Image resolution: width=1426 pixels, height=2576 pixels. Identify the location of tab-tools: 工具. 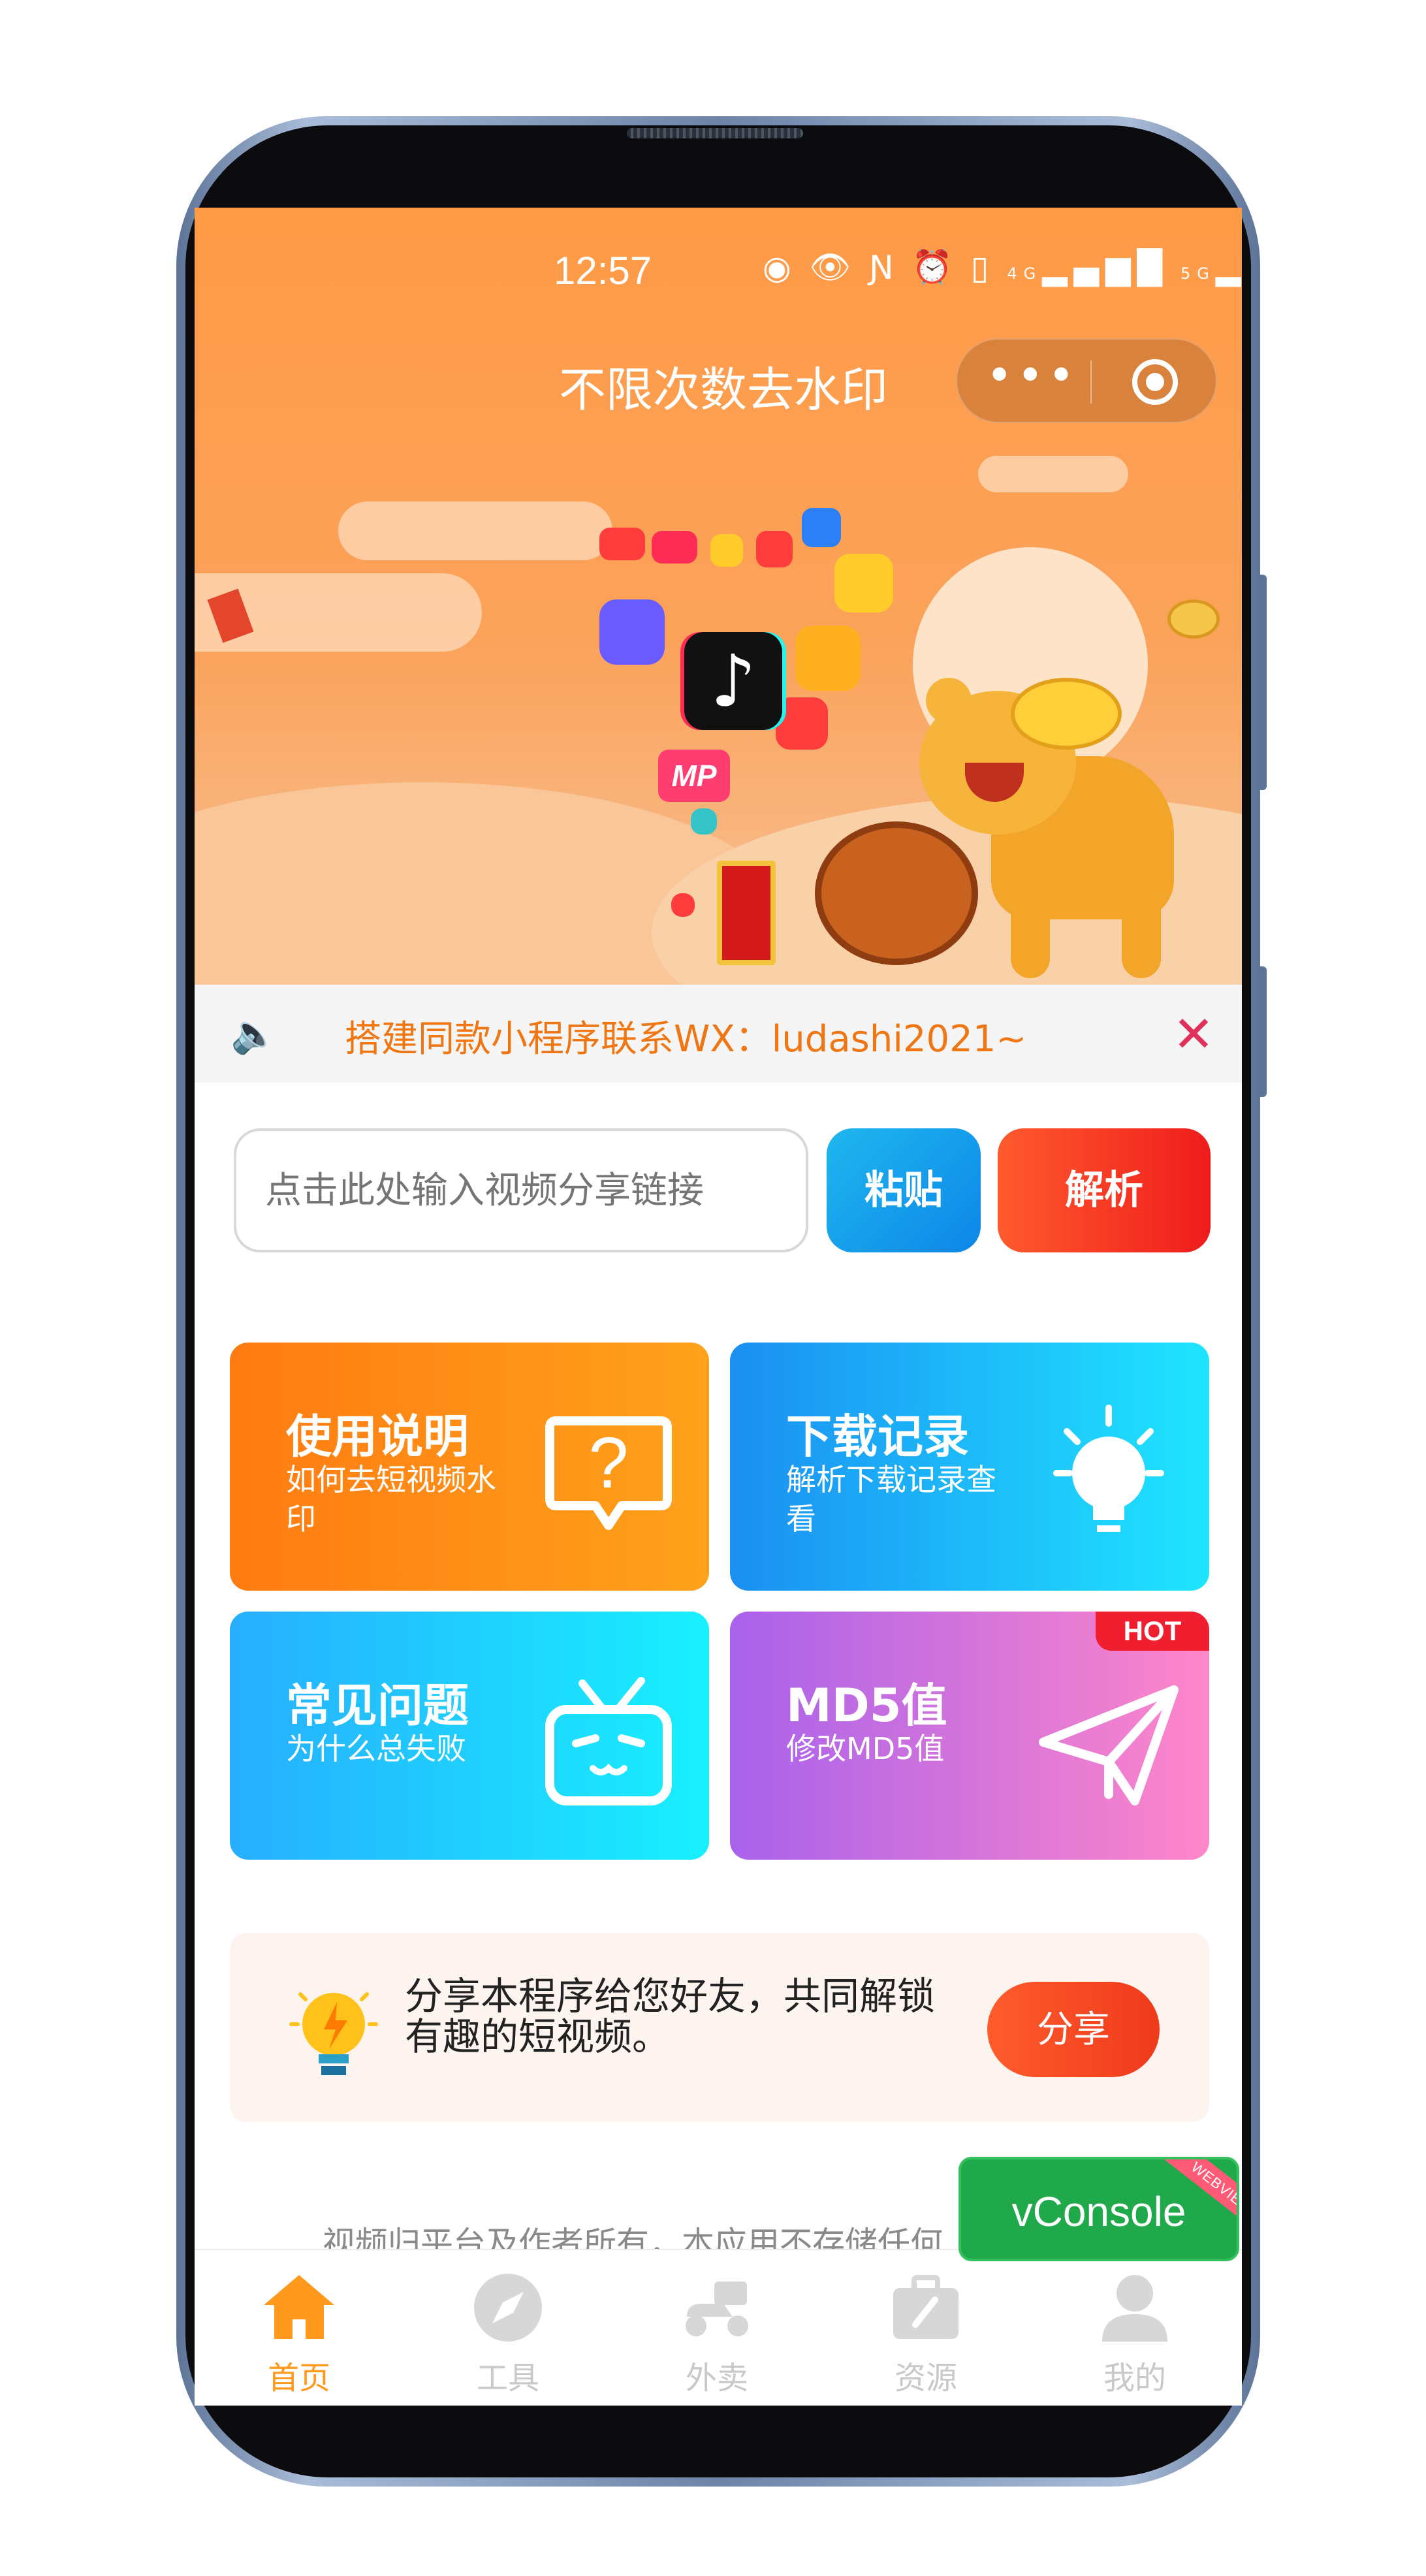
(508, 2328).